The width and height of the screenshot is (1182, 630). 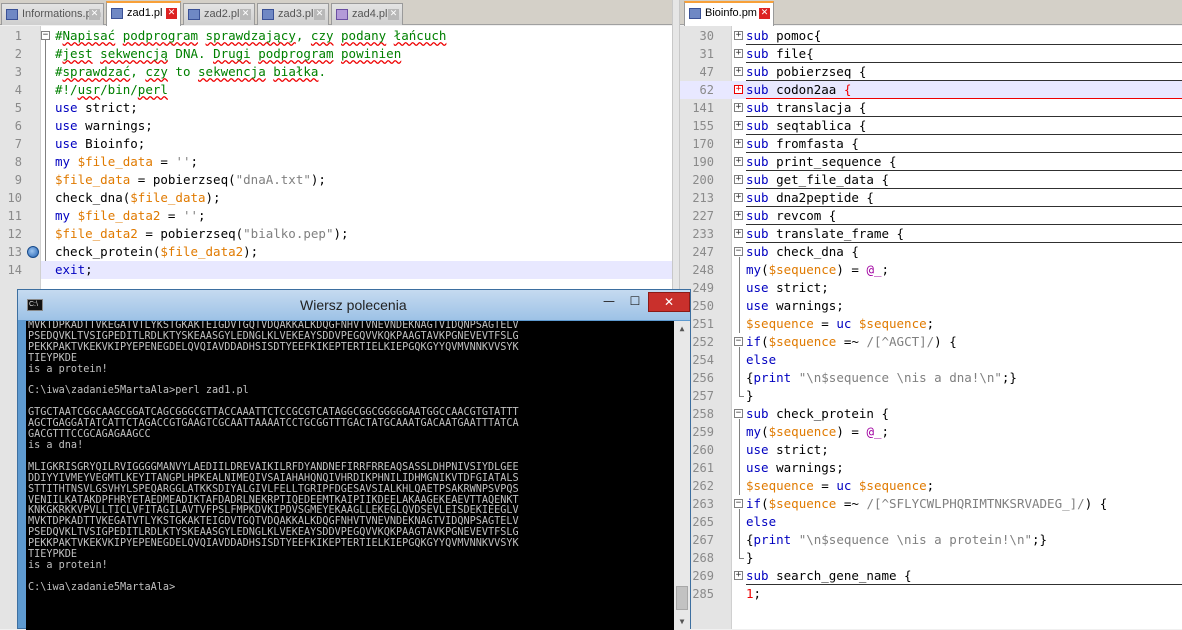 I want to click on code-text: $sequence = uc $sequence;, so click(x=840, y=323).